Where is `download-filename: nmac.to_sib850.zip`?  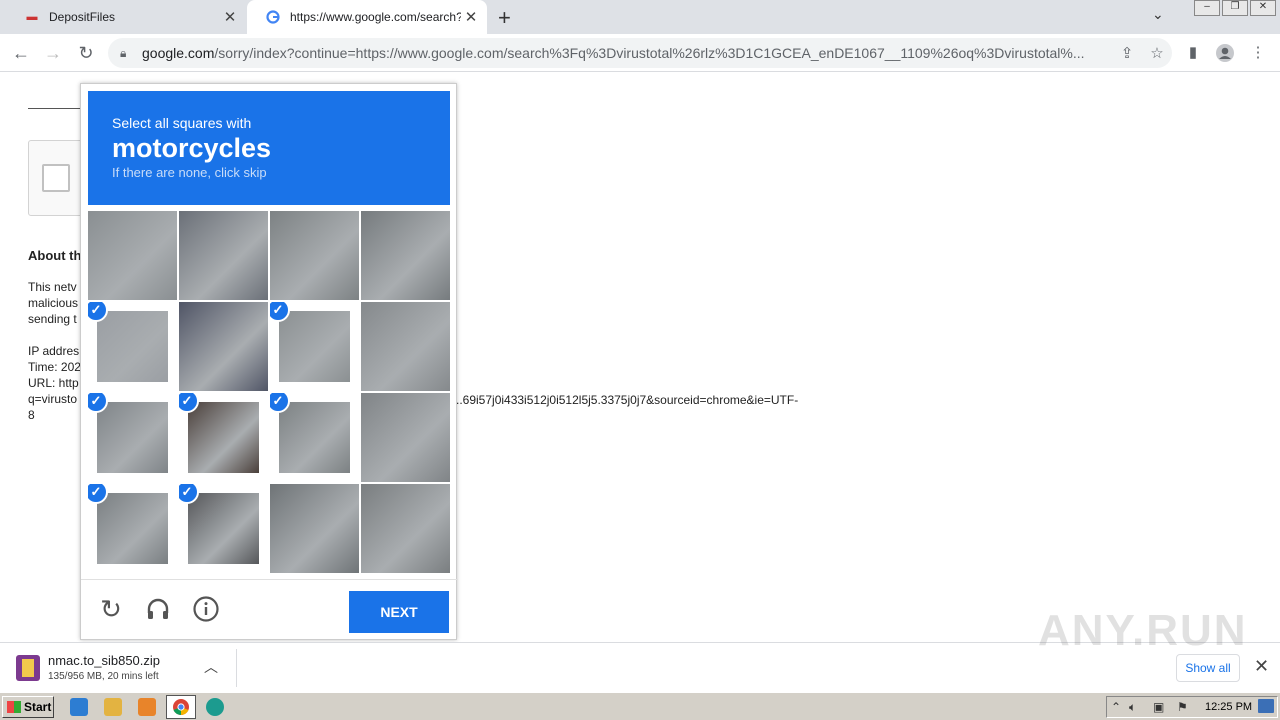 download-filename: nmac.to_sib850.zip is located at coordinates (104, 660).